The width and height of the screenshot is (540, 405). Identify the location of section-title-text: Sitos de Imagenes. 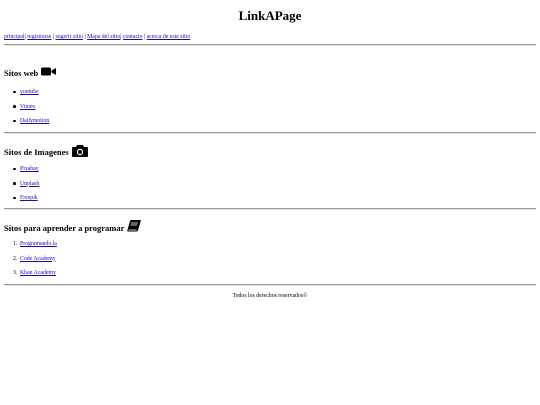
(36, 152).